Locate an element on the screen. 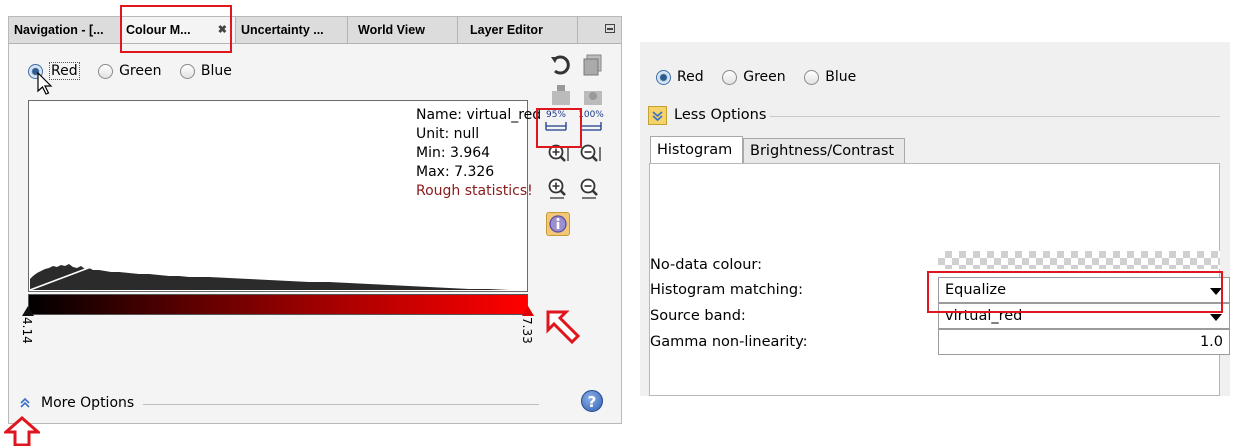  tab-world-view: World View is located at coordinates (403, 30).